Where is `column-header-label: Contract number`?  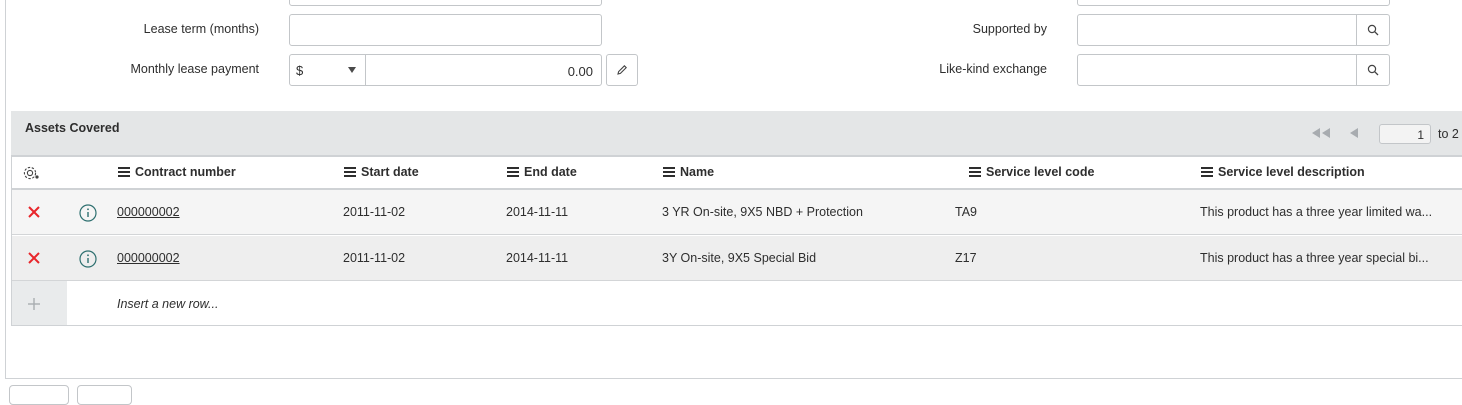 column-header-label: Contract number is located at coordinates (185, 172).